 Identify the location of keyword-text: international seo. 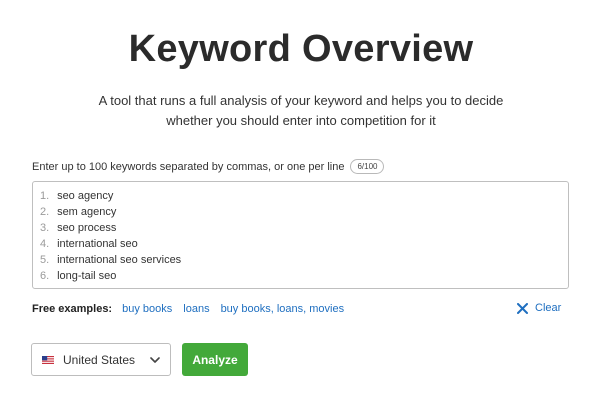
(97, 244).